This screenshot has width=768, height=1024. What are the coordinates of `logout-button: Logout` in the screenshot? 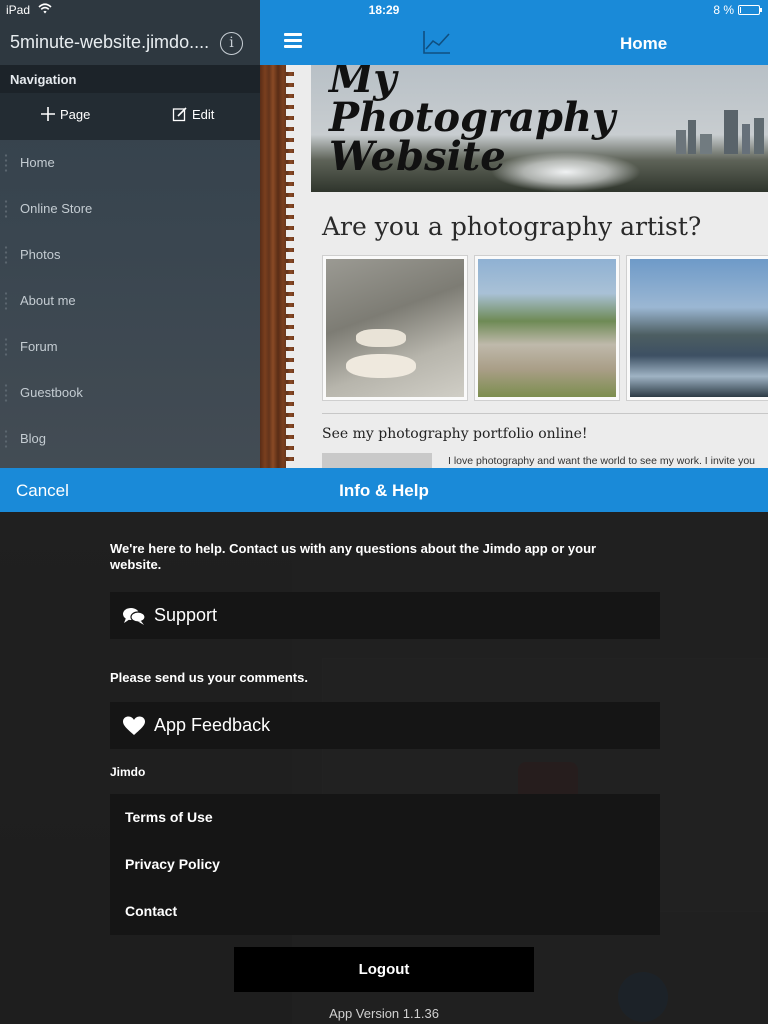 It's located at (384, 969).